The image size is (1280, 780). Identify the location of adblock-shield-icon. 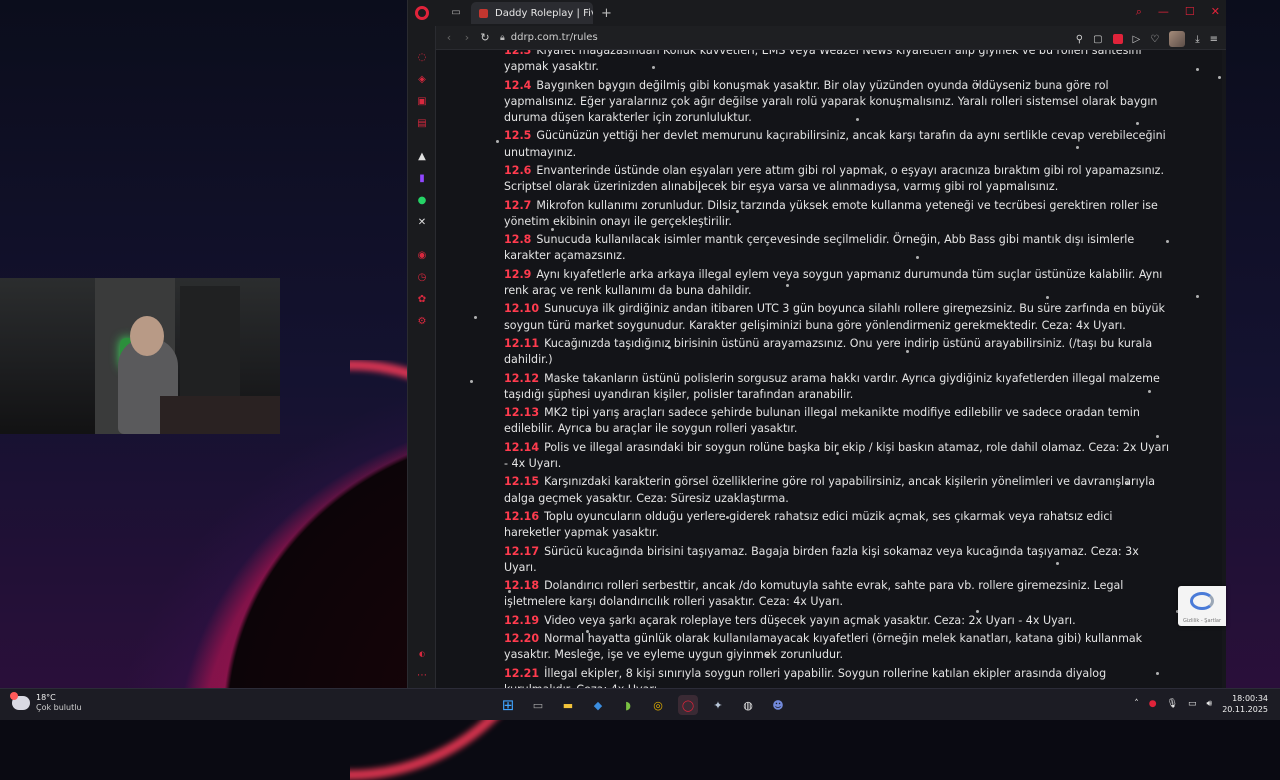
(1117, 39).